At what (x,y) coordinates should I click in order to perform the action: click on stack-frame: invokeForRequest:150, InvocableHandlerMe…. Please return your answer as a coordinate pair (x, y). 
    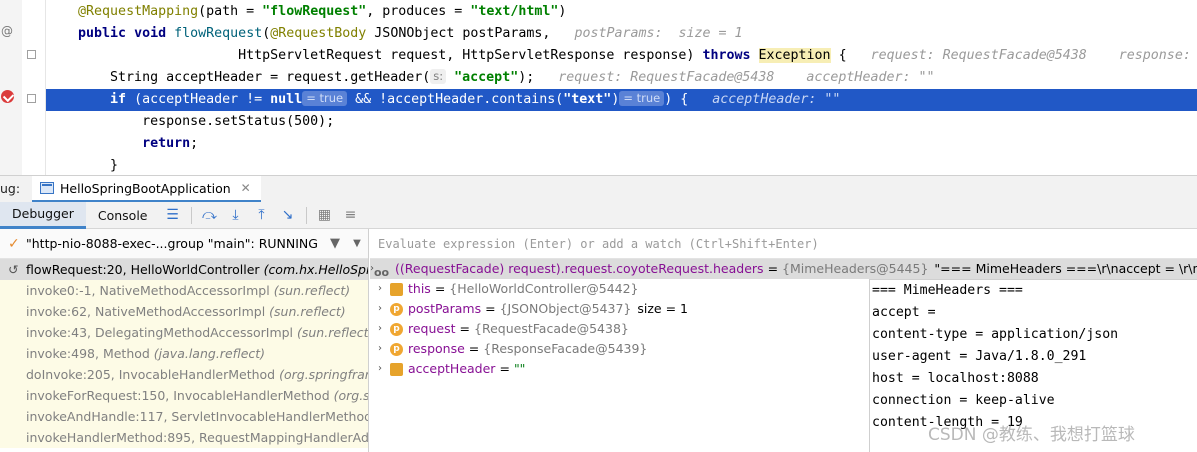
    Looking at the image, I should click on (184, 395).